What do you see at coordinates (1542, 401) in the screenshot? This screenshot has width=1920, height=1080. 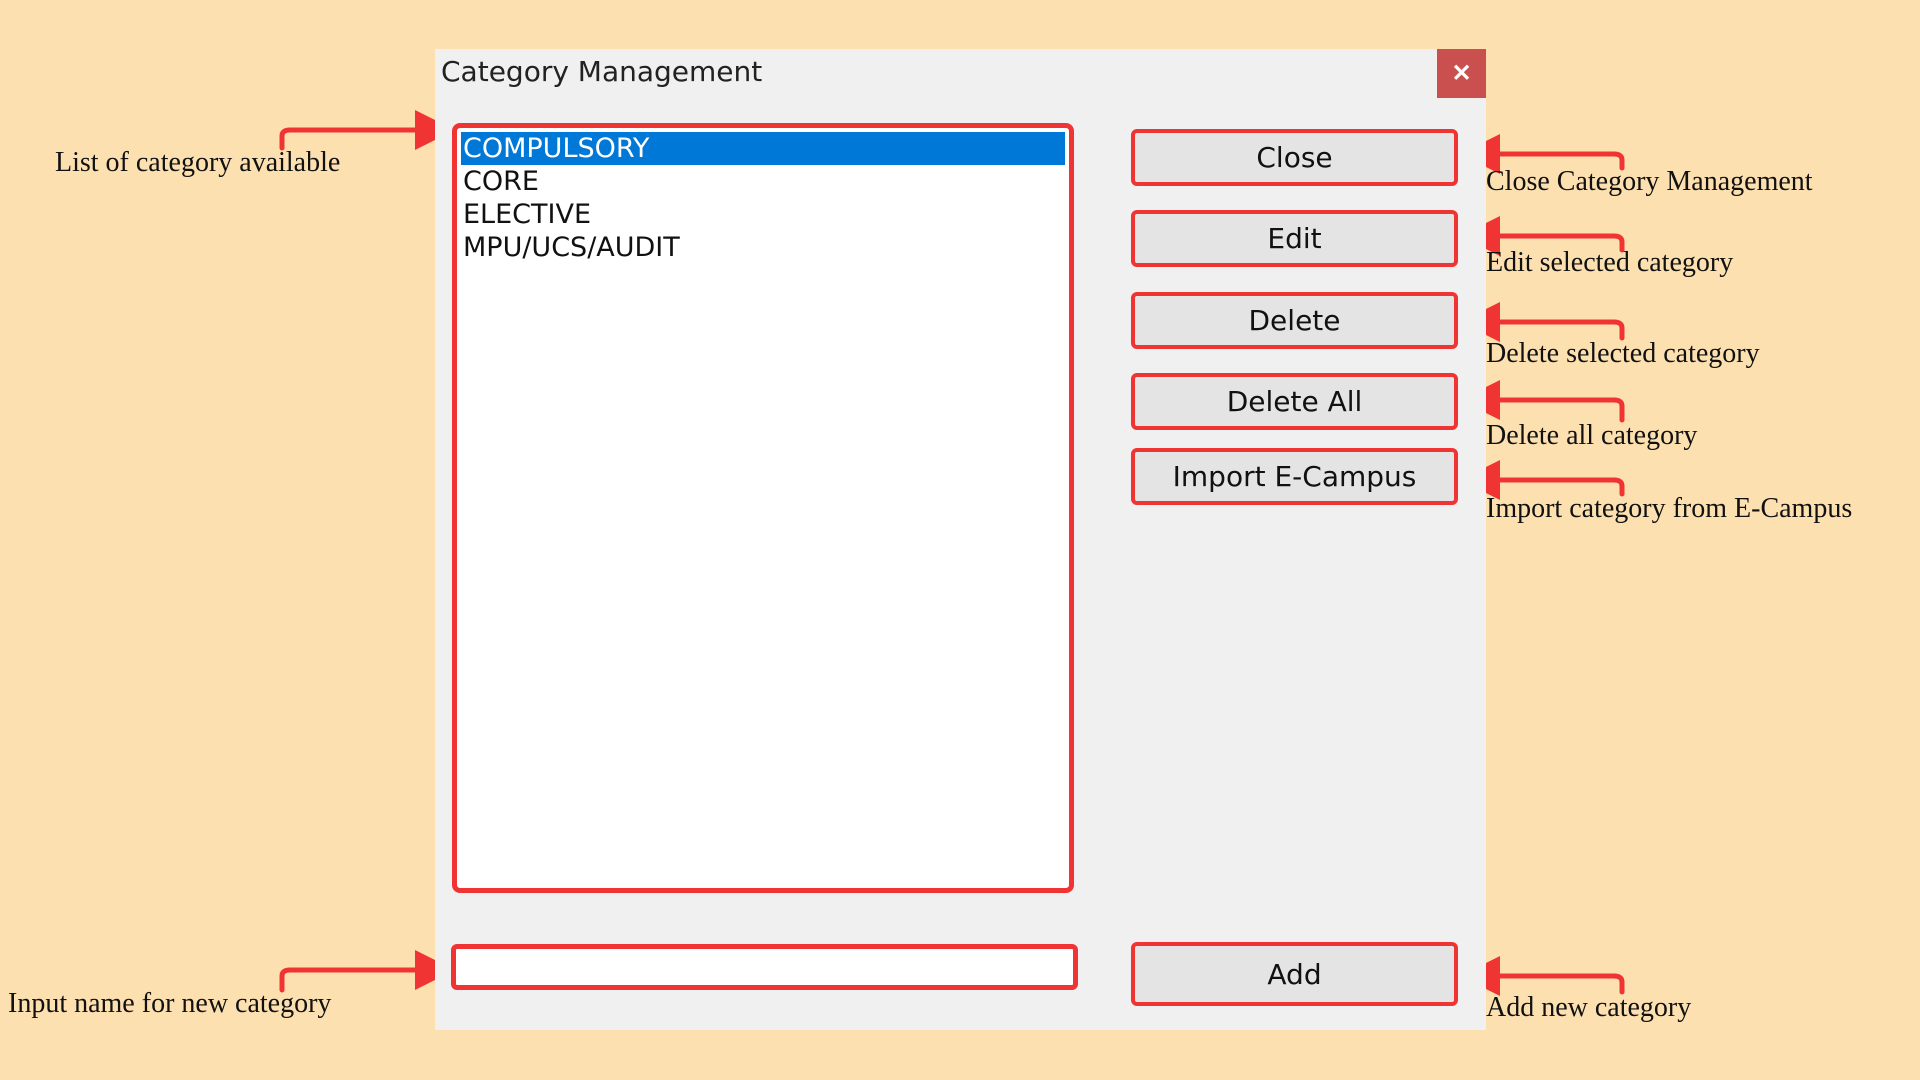 I see `arrow-delete-all` at bounding box center [1542, 401].